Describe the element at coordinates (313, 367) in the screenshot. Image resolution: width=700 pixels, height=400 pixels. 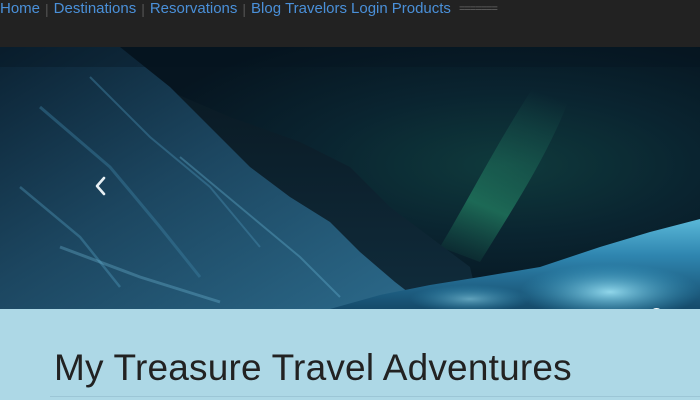
I see `page-title: My Treasure Travel Adventures` at that location.